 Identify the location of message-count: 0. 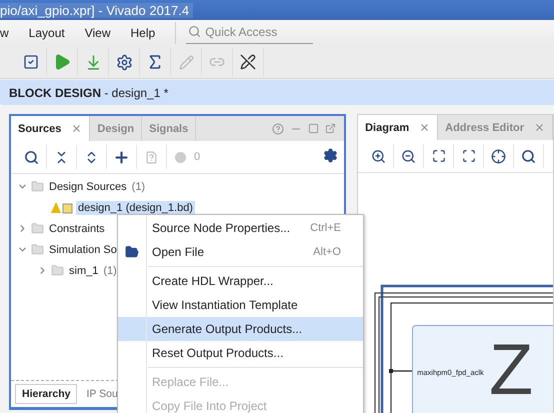
(196, 157).